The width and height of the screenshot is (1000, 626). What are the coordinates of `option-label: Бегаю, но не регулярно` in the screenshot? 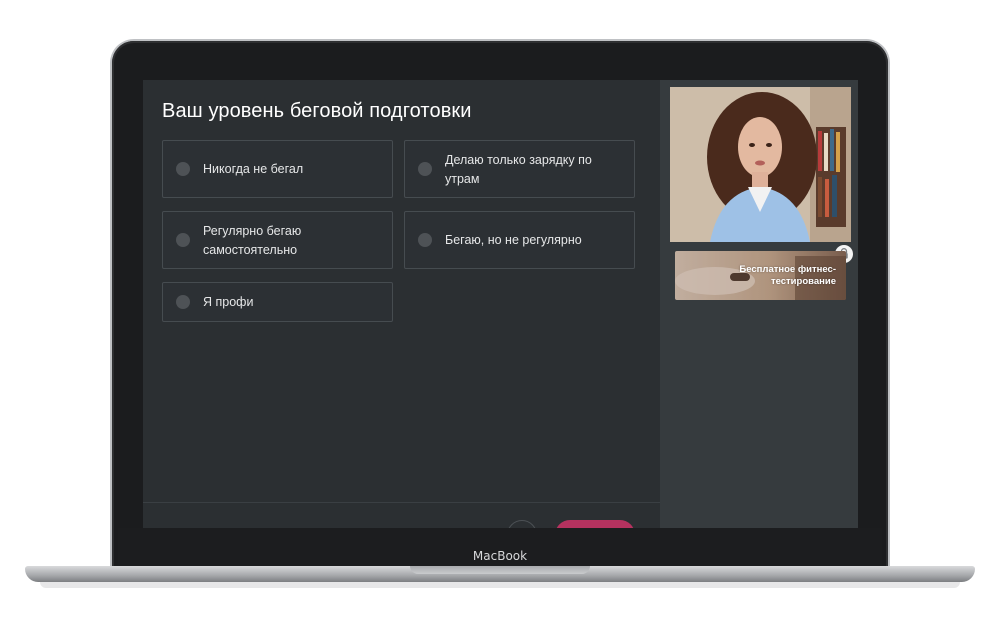 It's located at (513, 240).